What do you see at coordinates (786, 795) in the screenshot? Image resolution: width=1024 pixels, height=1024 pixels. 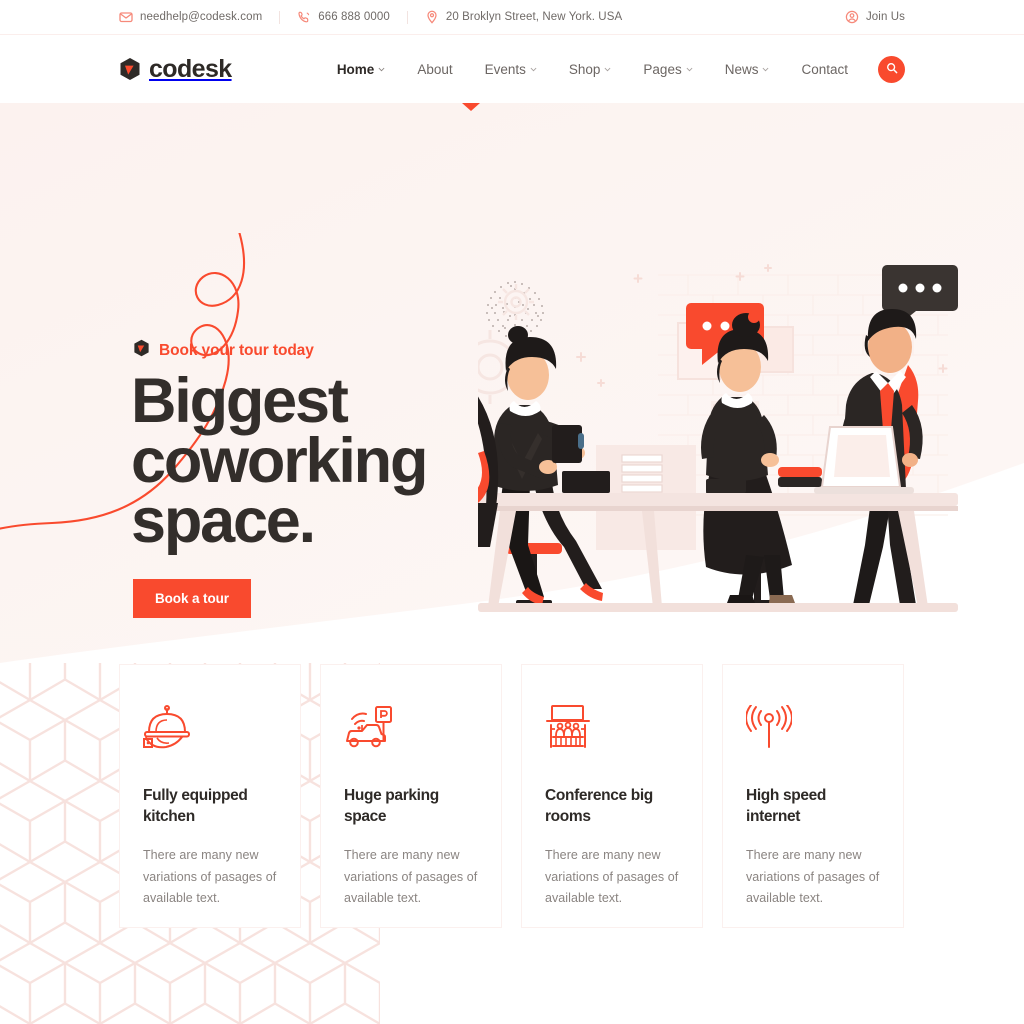 I see `feature-title-line-1: High speed` at bounding box center [786, 795].